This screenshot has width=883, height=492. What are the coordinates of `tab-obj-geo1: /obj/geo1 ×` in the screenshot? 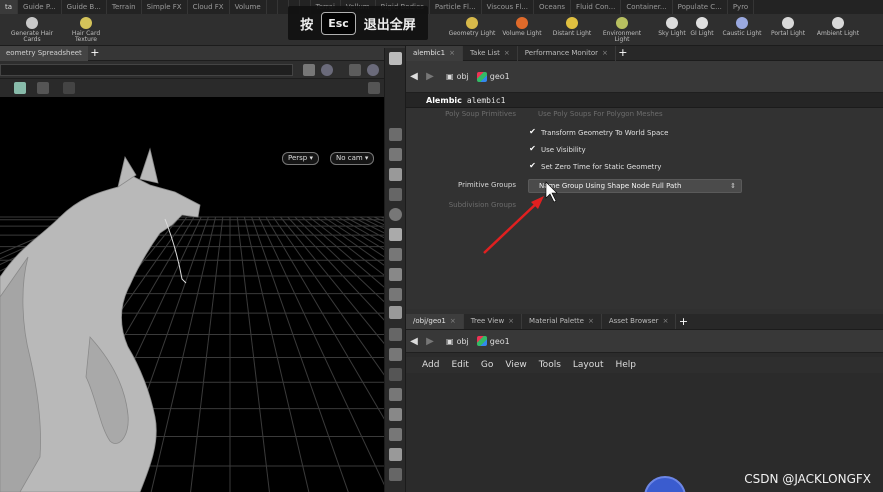 It's located at (435, 321).